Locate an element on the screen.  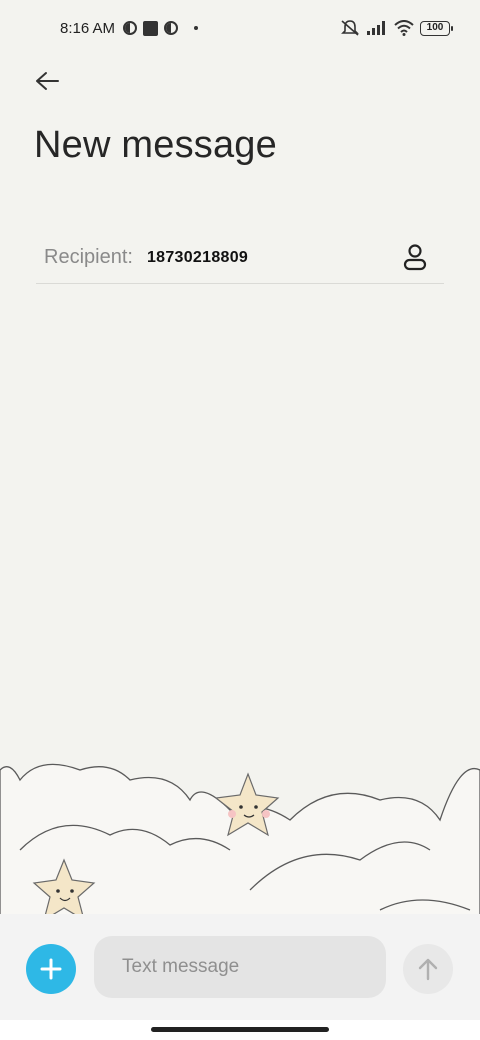
arrow-up-icon is located at coordinates (428, 969).